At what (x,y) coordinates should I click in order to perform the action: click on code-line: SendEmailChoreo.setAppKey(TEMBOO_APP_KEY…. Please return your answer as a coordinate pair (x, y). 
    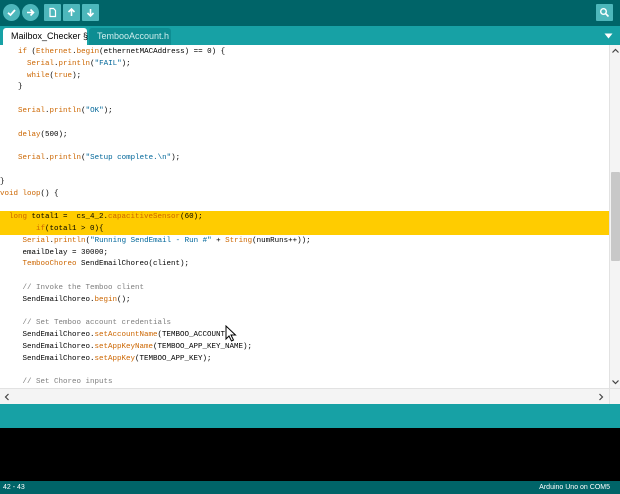
    Looking at the image, I should click on (304, 359).